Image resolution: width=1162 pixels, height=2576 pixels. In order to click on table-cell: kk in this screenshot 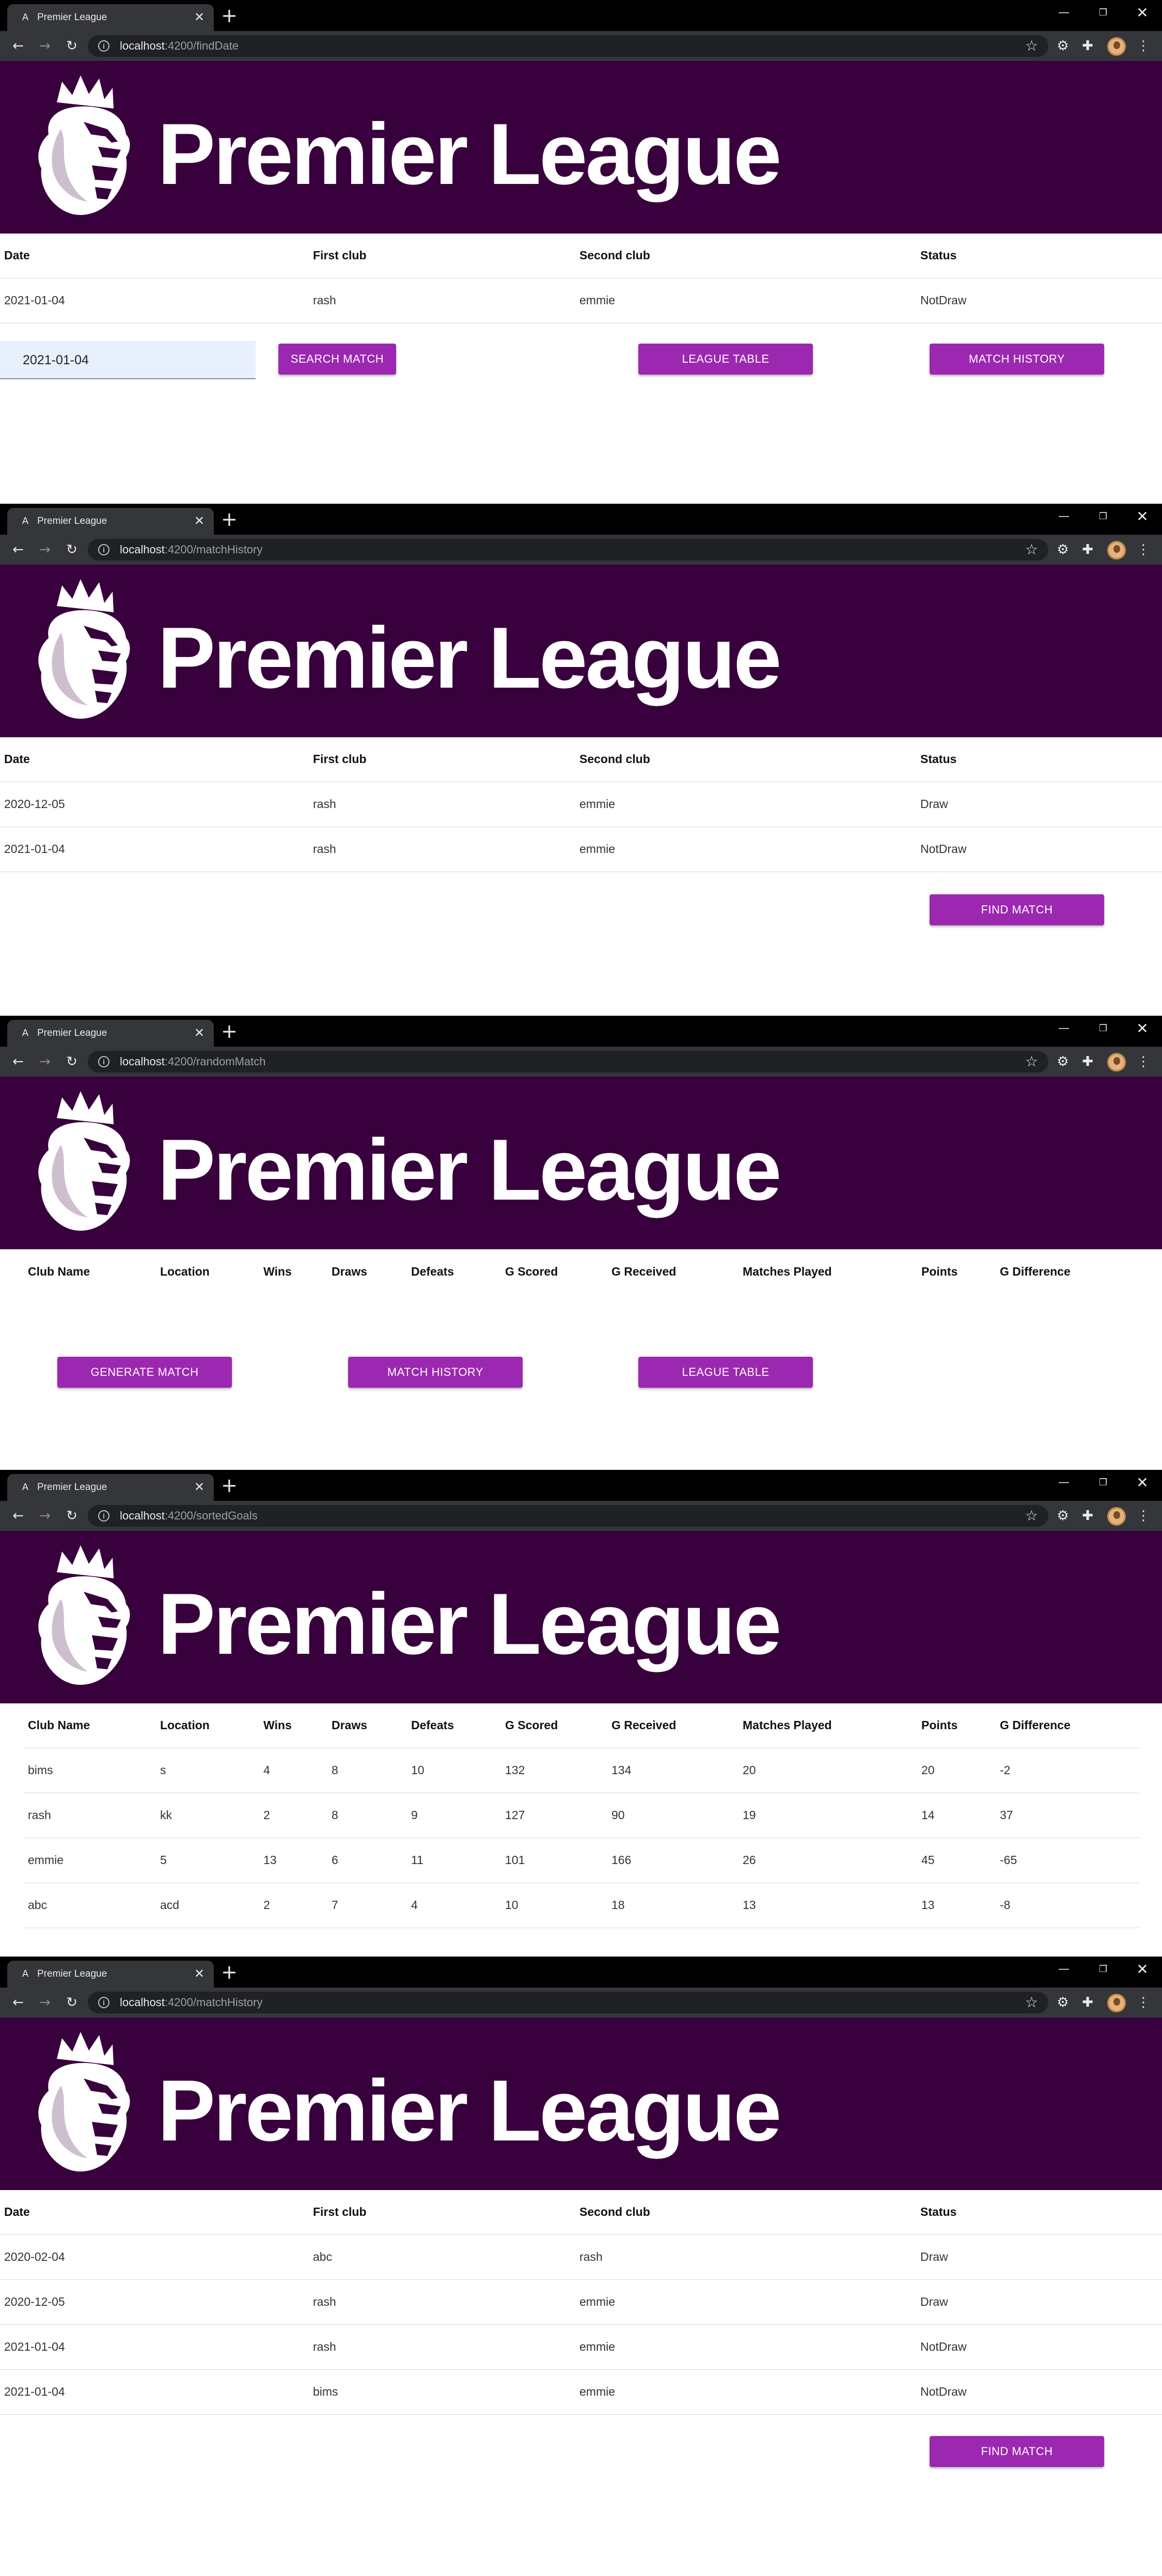, I will do `click(207, 1815)`.